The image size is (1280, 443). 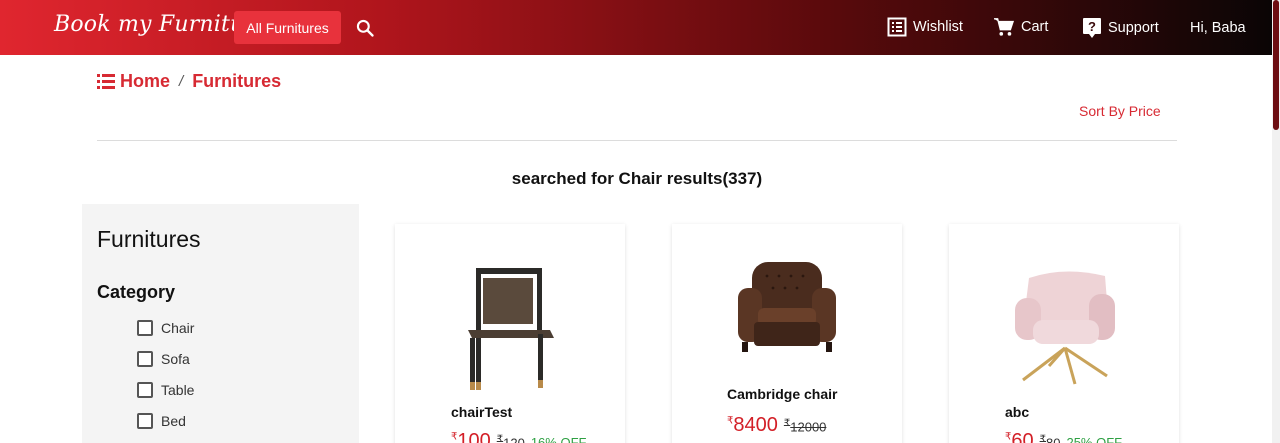 I want to click on category-sofa-checkbox: Sofa, so click(x=163, y=359).